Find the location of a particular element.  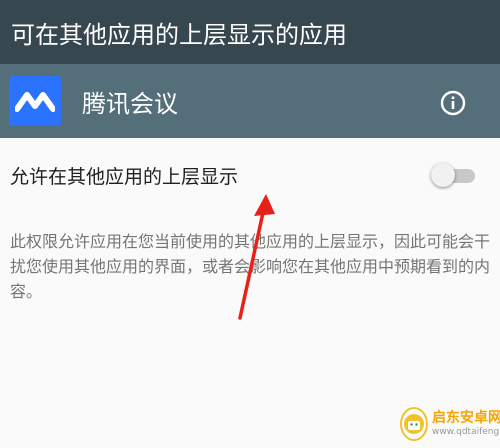

overlay-permission-toggle is located at coordinates (454, 175).